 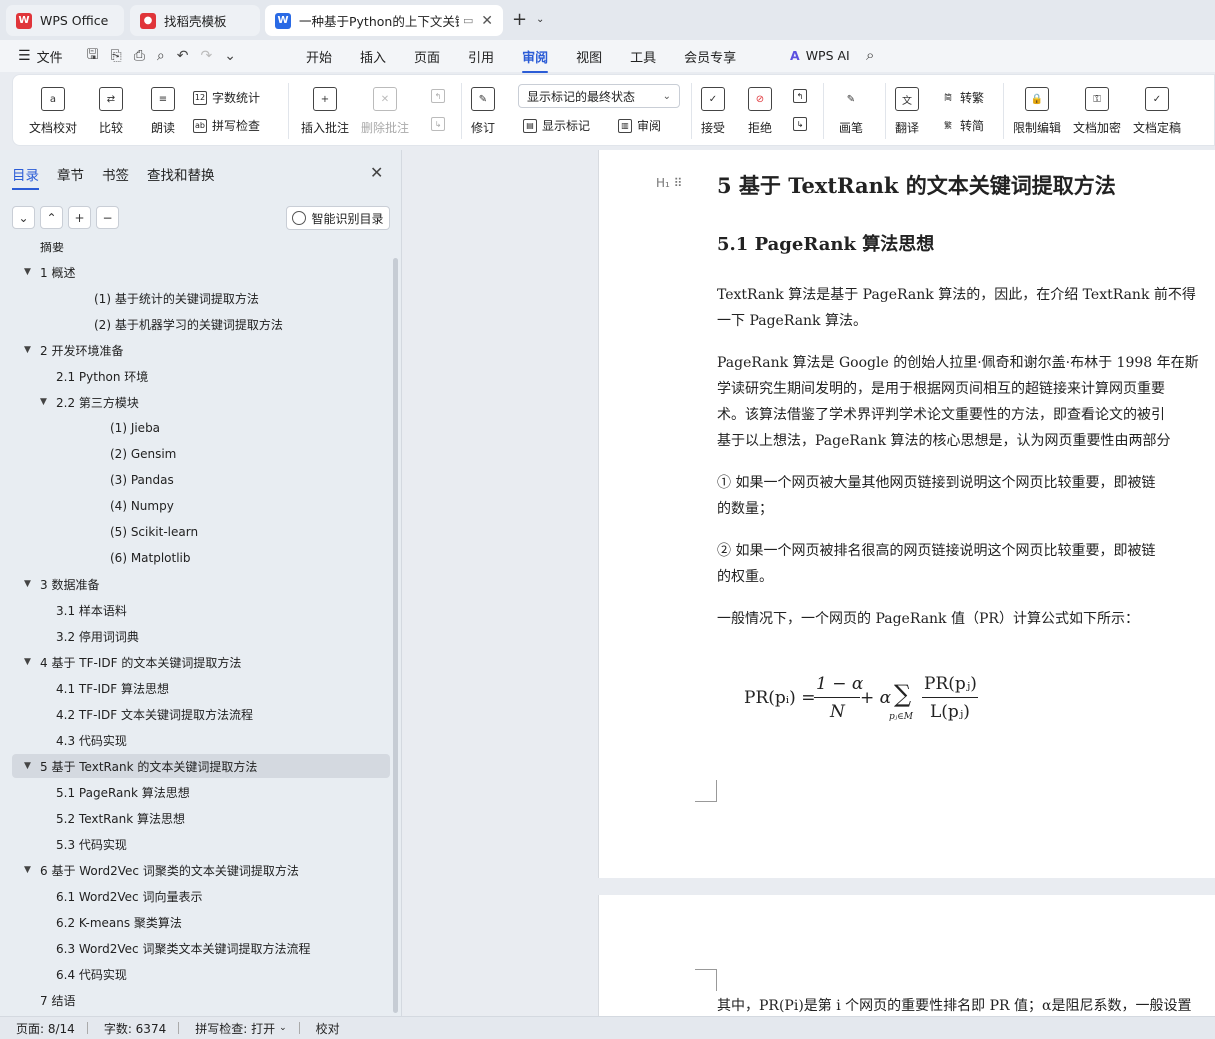 What do you see at coordinates (962, 97) in the screenshot?
I see `to-traditional-button: 简 转繁` at bounding box center [962, 97].